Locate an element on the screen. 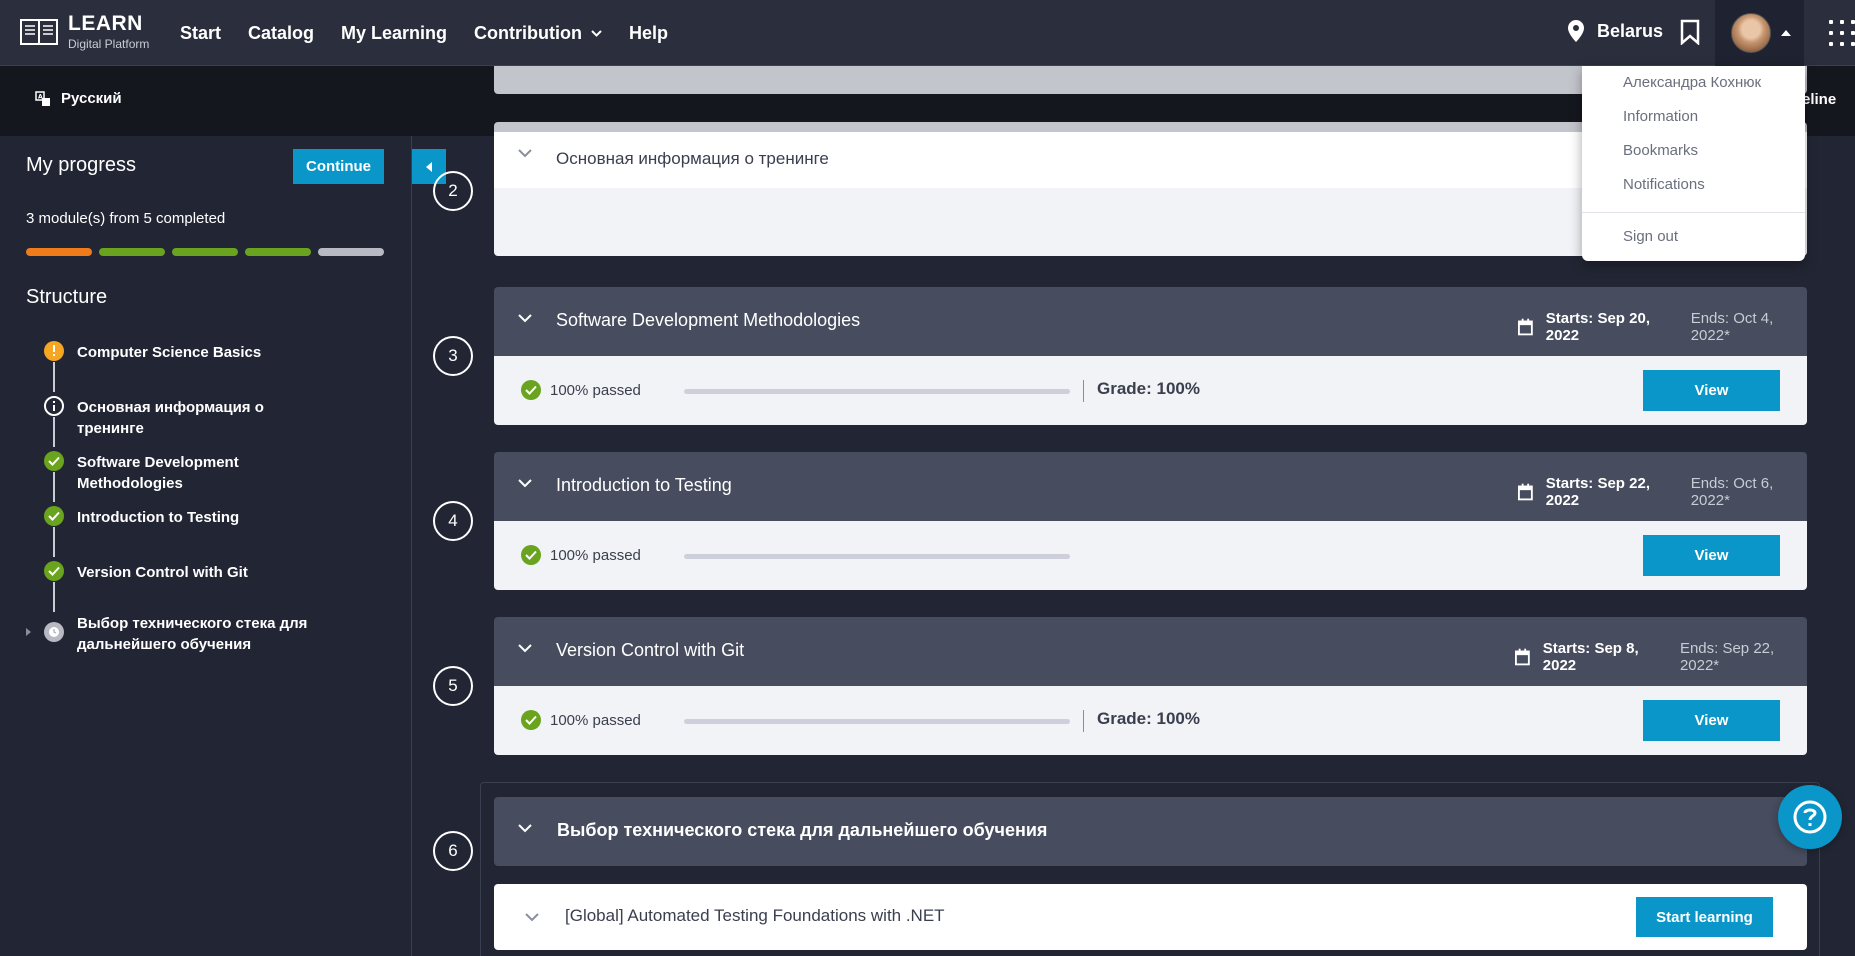  module-title: Software Development Methodologies is located at coordinates (708, 320).